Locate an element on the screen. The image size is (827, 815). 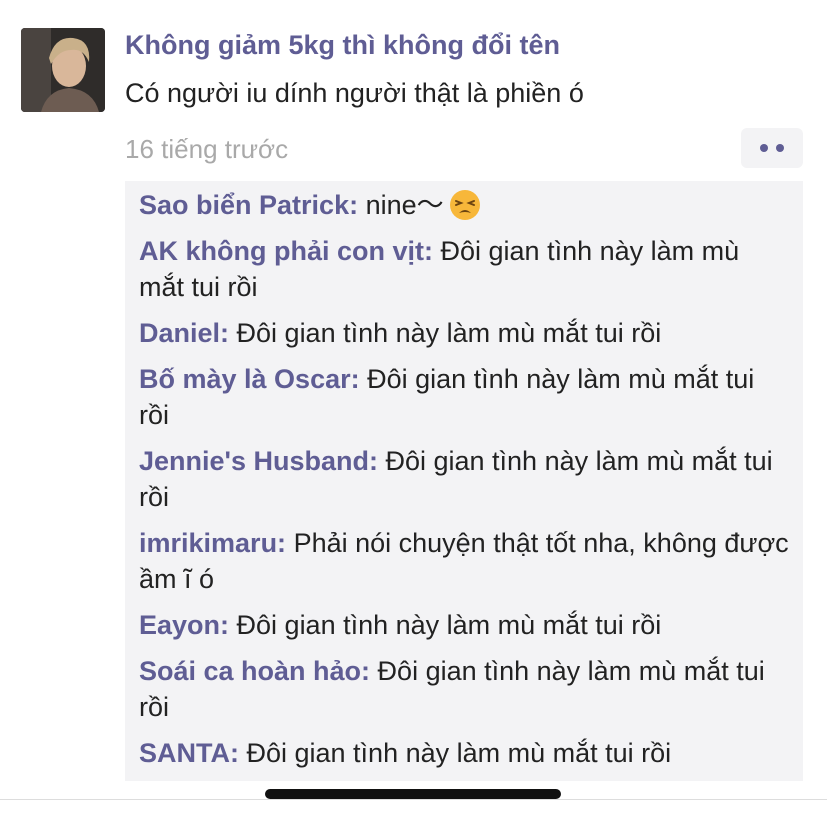
avatar is located at coordinates (63, 70).